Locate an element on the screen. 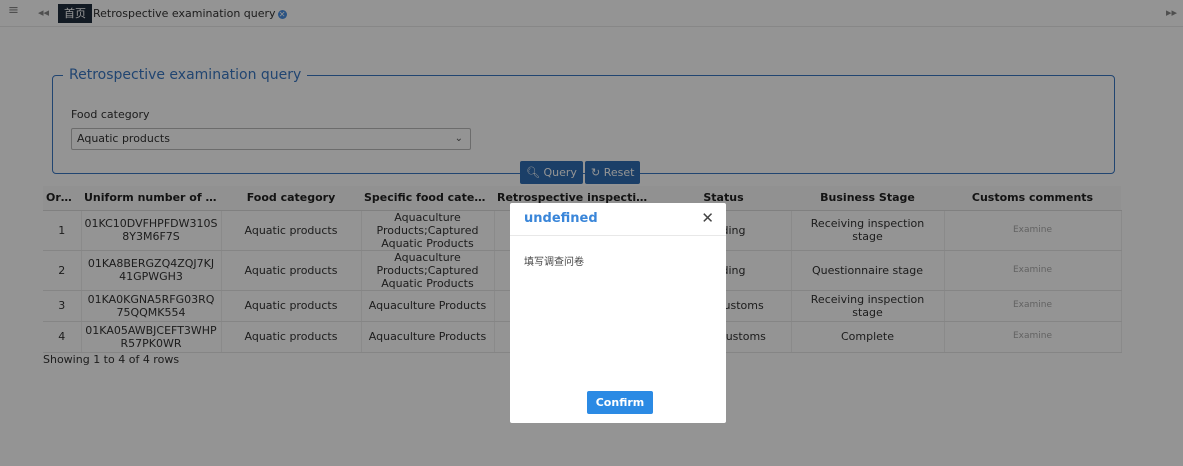 This screenshot has width=1183, height=466. dialog-title: undefined is located at coordinates (561, 218).